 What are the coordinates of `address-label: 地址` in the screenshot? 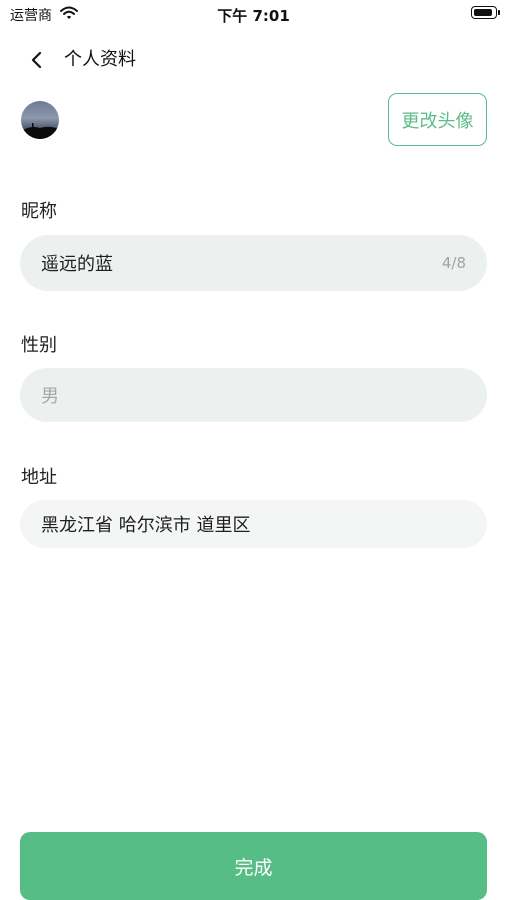 It's located at (39, 477).